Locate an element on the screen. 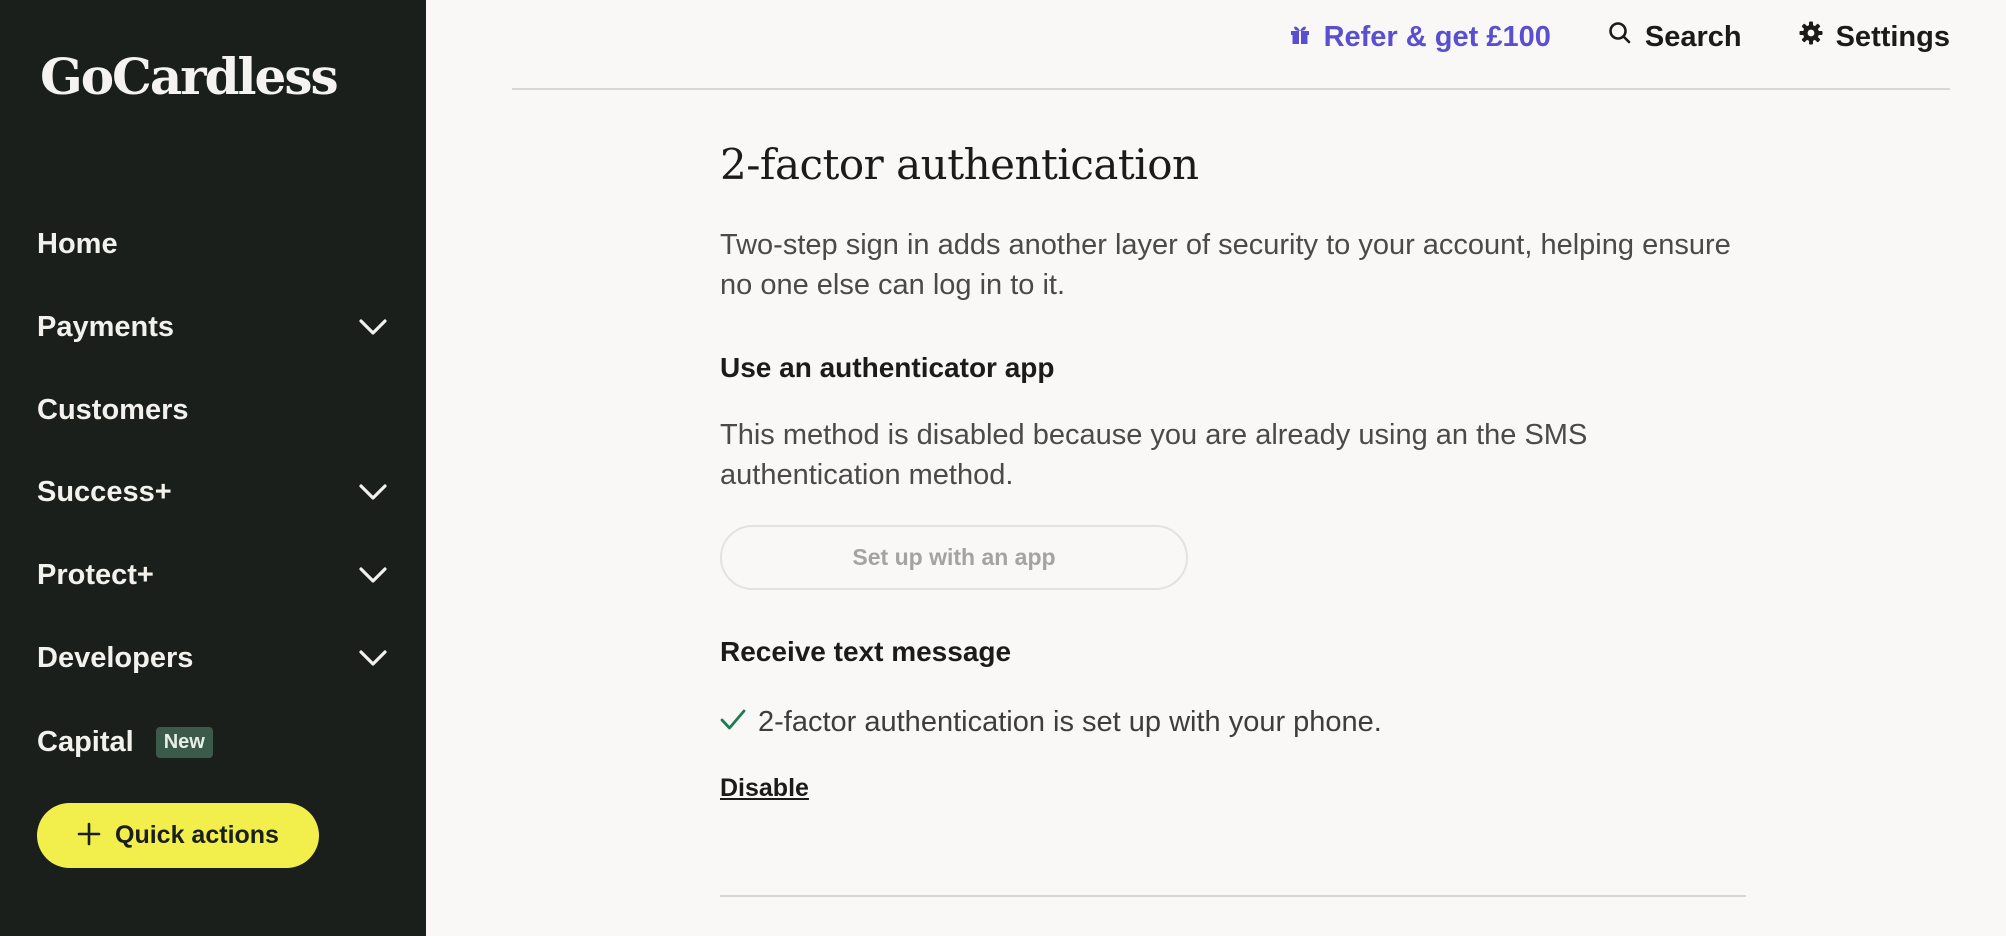 The height and width of the screenshot is (936, 2006). search-link: Search is located at coordinates (1674, 37).